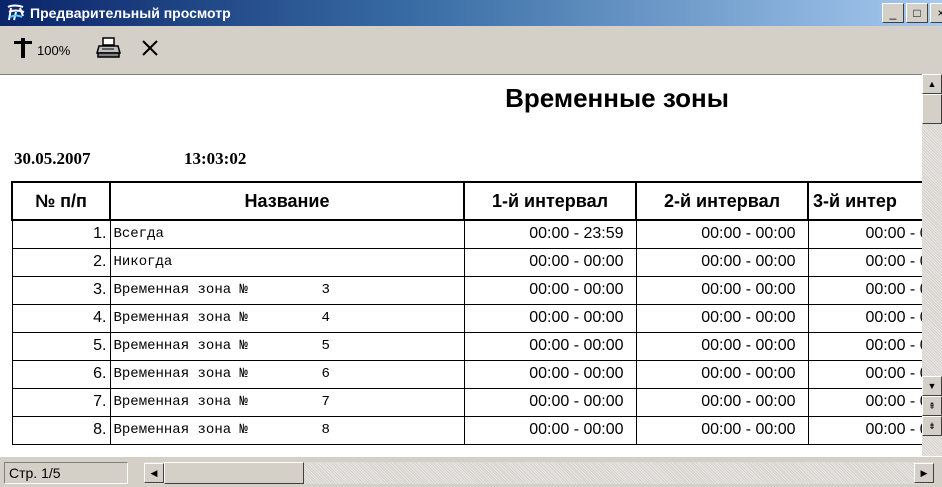 The height and width of the screenshot is (487, 942). What do you see at coordinates (873, 201) in the screenshot?
I see `column-header: 3-й интер` at bounding box center [873, 201].